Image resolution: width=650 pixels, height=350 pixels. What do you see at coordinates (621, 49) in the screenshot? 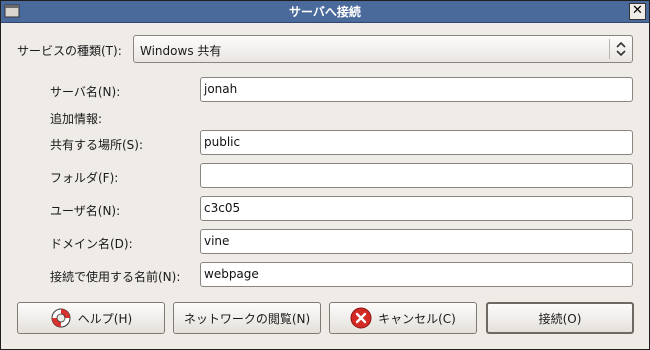
I see `updown-arrows-icon` at bounding box center [621, 49].